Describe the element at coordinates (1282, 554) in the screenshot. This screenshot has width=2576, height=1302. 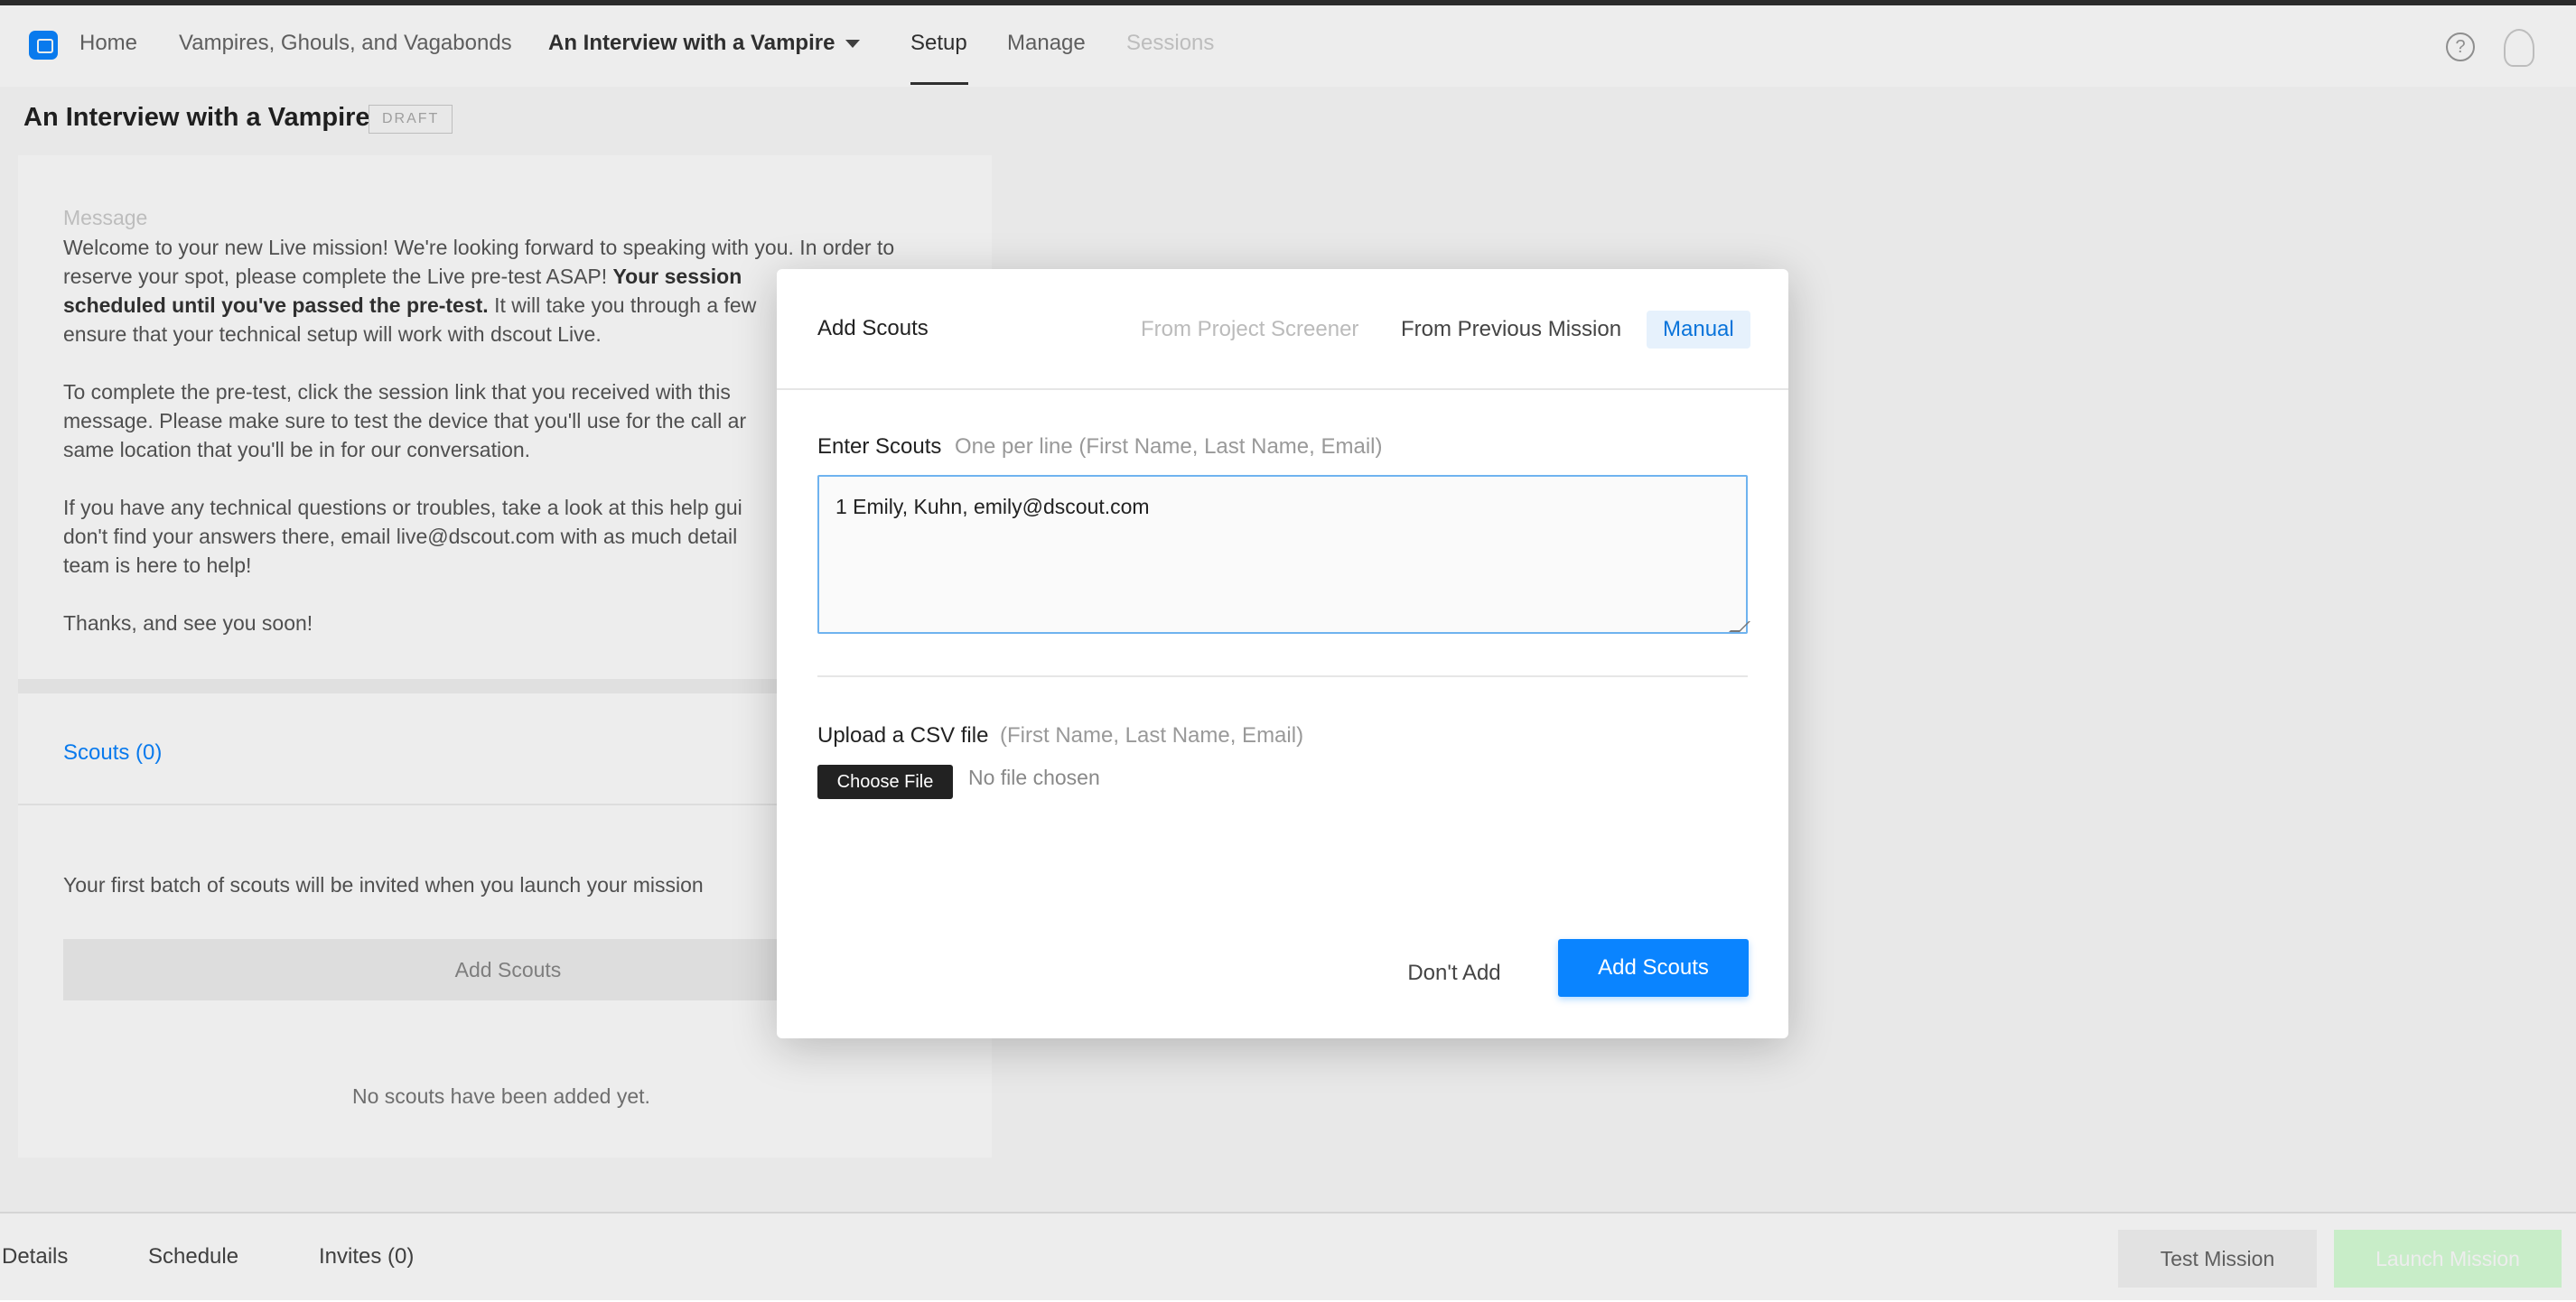
I see `scouts-textarea: 1 Emily, Kuhn, emily@dscout.com` at that location.